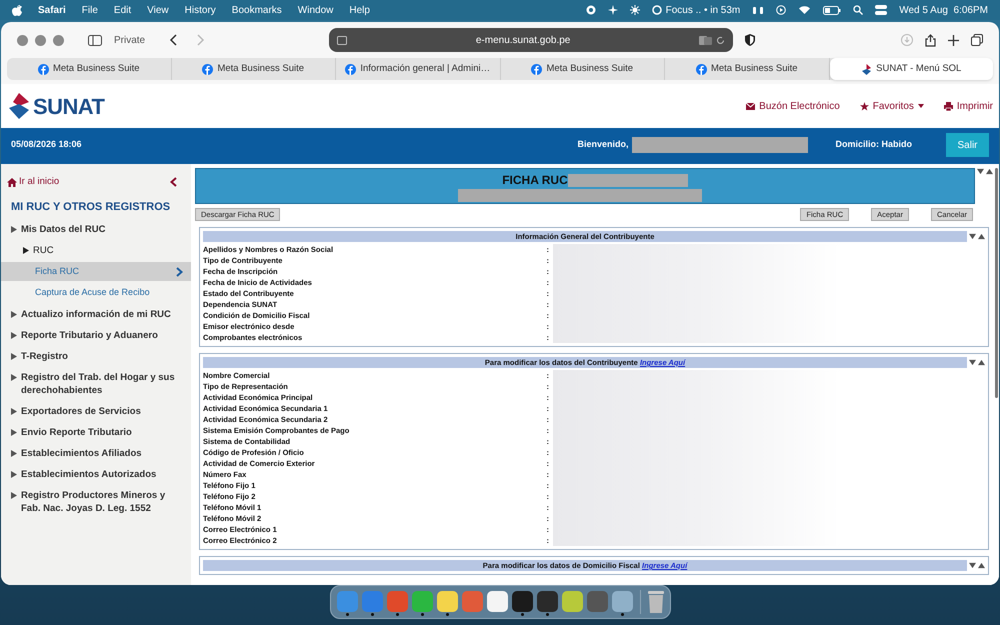  Describe the element at coordinates (864, 106) in the screenshot. I see `star-icon` at that location.